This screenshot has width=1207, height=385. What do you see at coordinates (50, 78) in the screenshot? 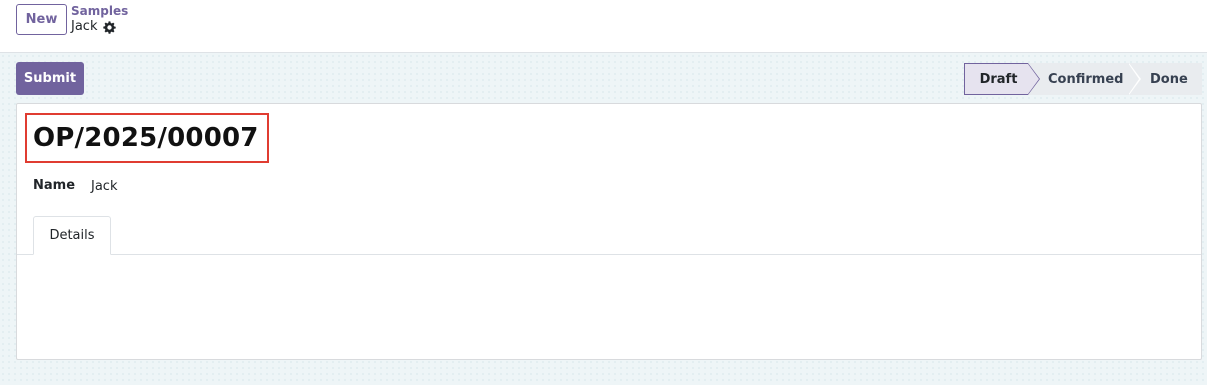
I see `submit-button: Submit` at bounding box center [50, 78].